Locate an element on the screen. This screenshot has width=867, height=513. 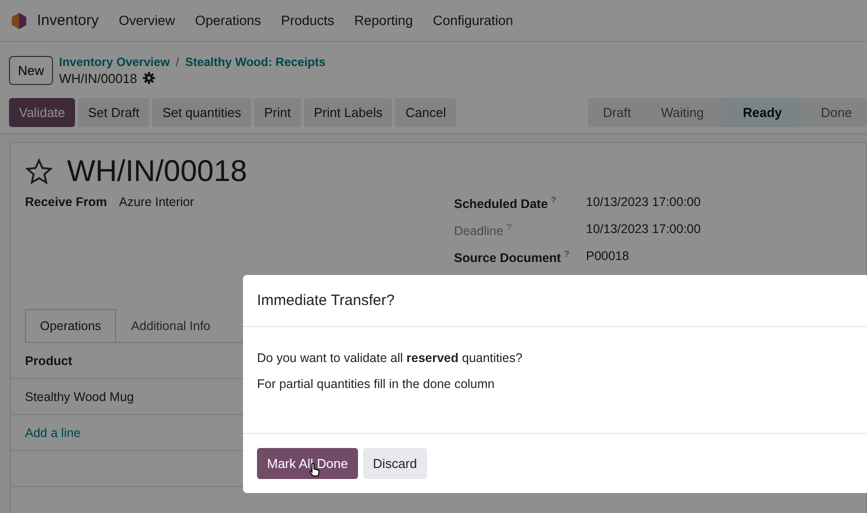
dialog-title: Immediate Transfer? is located at coordinates (326, 300).